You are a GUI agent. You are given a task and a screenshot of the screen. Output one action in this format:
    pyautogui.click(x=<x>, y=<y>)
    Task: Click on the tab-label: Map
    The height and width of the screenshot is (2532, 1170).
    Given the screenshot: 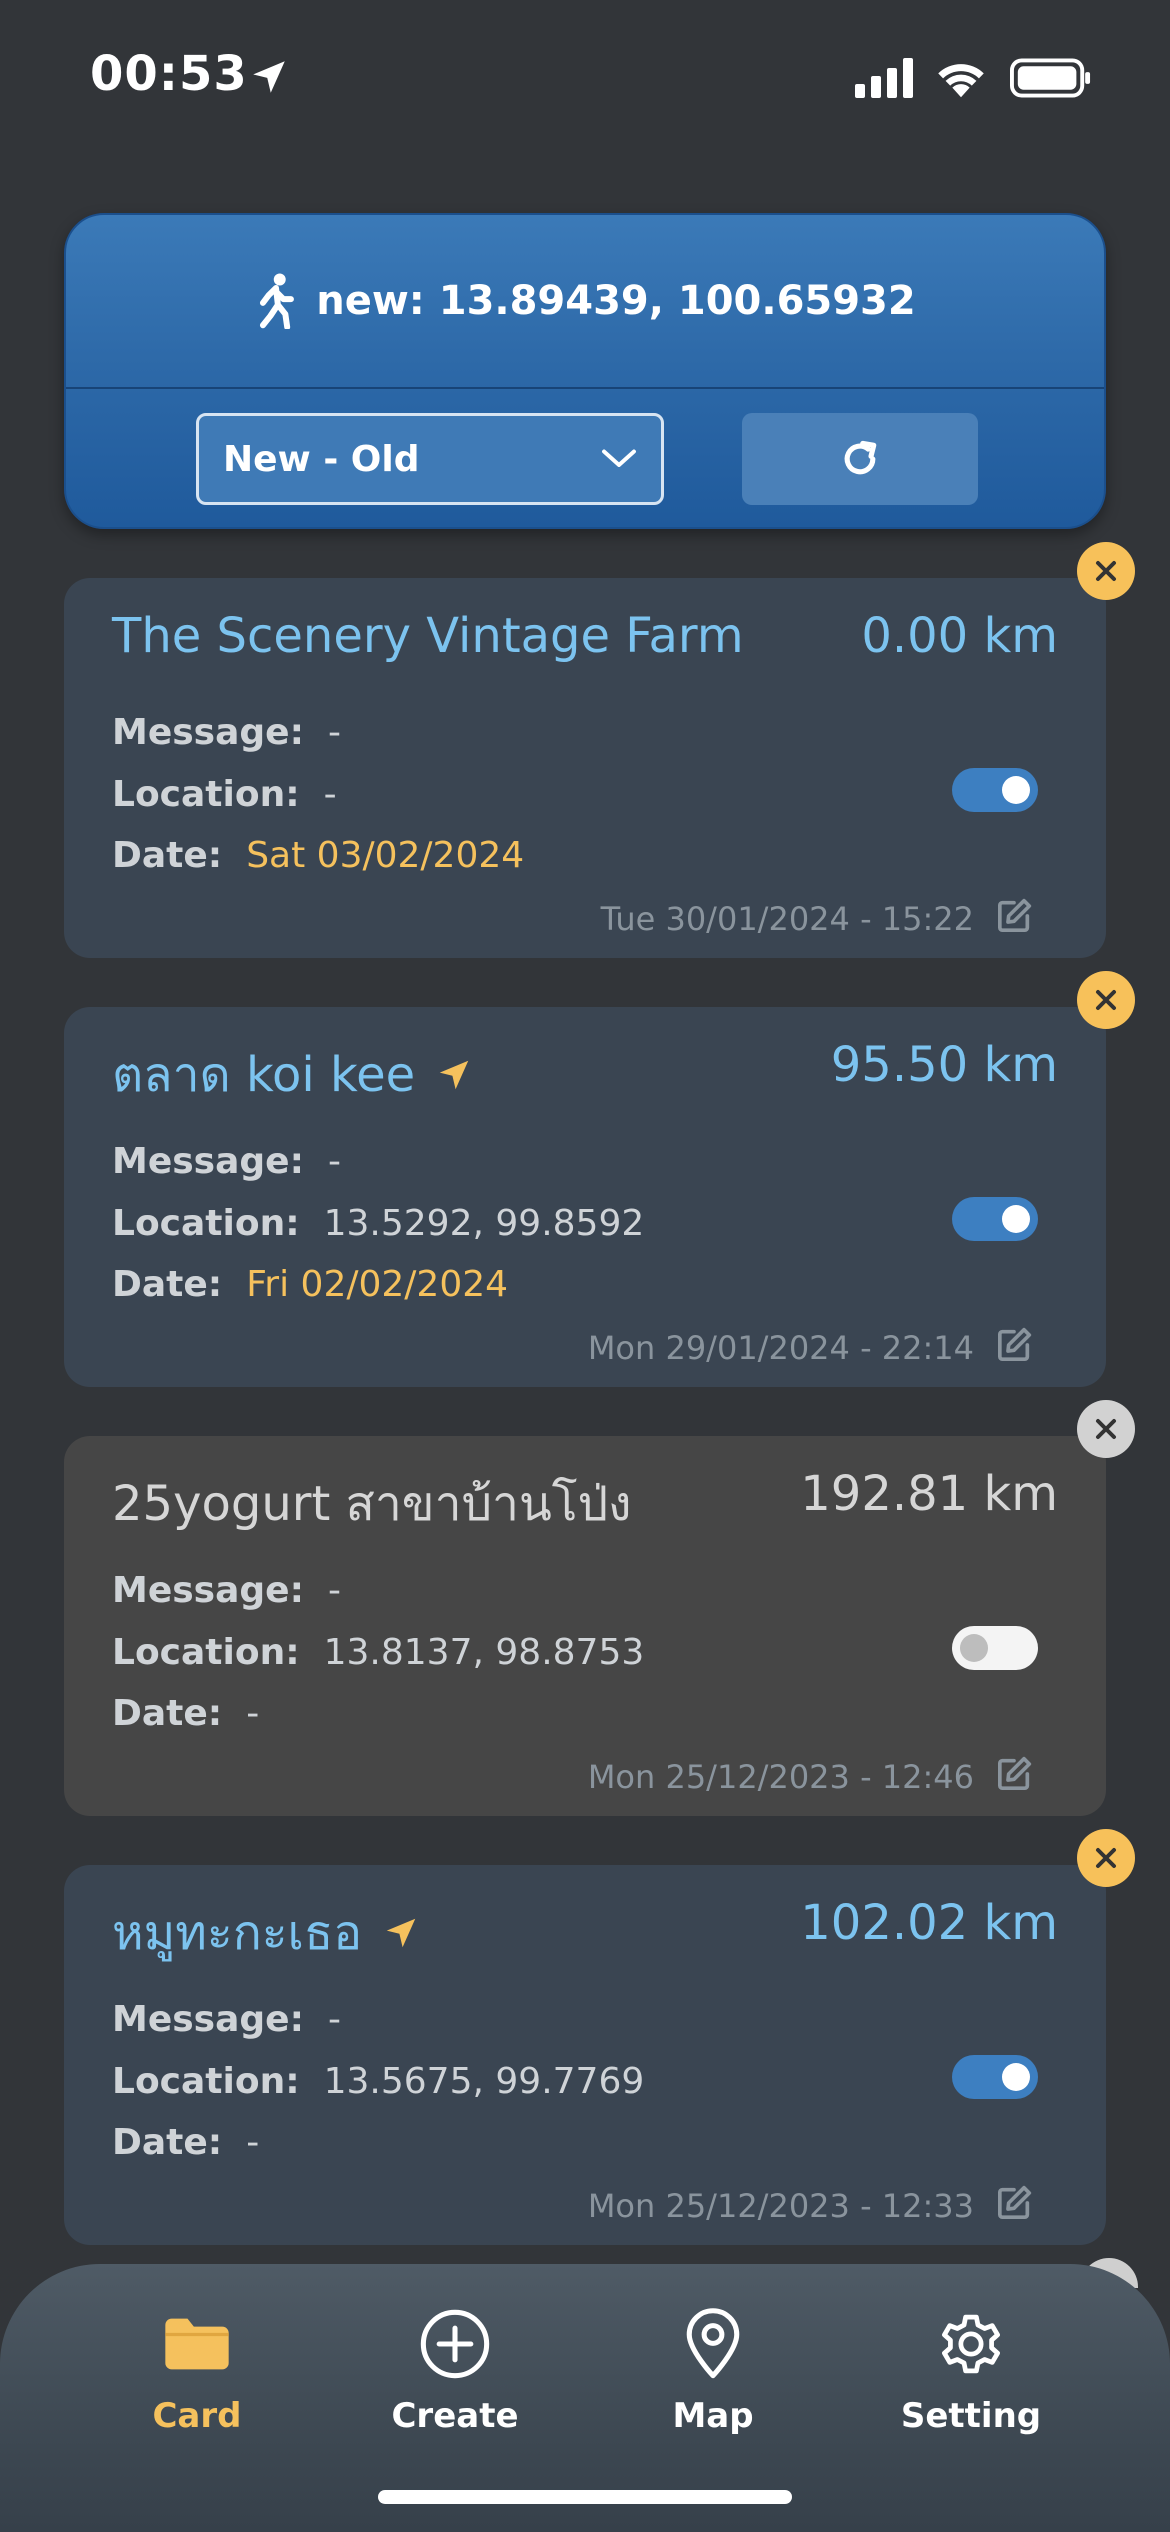 What is the action you would take?
    pyautogui.click(x=713, y=2416)
    